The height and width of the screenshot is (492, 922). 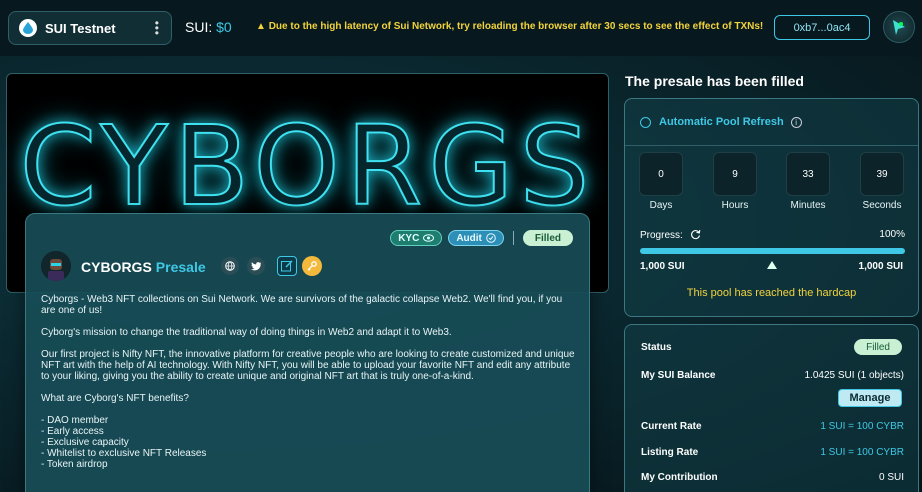 What do you see at coordinates (880, 266) in the screenshot?
I see `progress-max: 1,000 SUI` at bounding box center [880, 266].